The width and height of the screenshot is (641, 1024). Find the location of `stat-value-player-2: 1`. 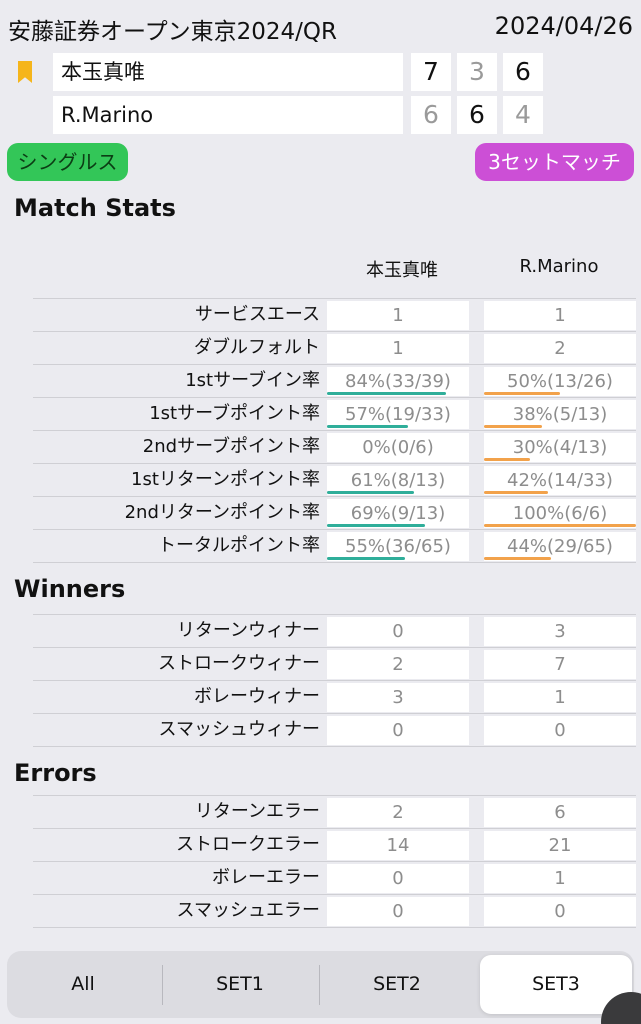

stat-value-player-2: 1 is located at coordinates (560, 315).